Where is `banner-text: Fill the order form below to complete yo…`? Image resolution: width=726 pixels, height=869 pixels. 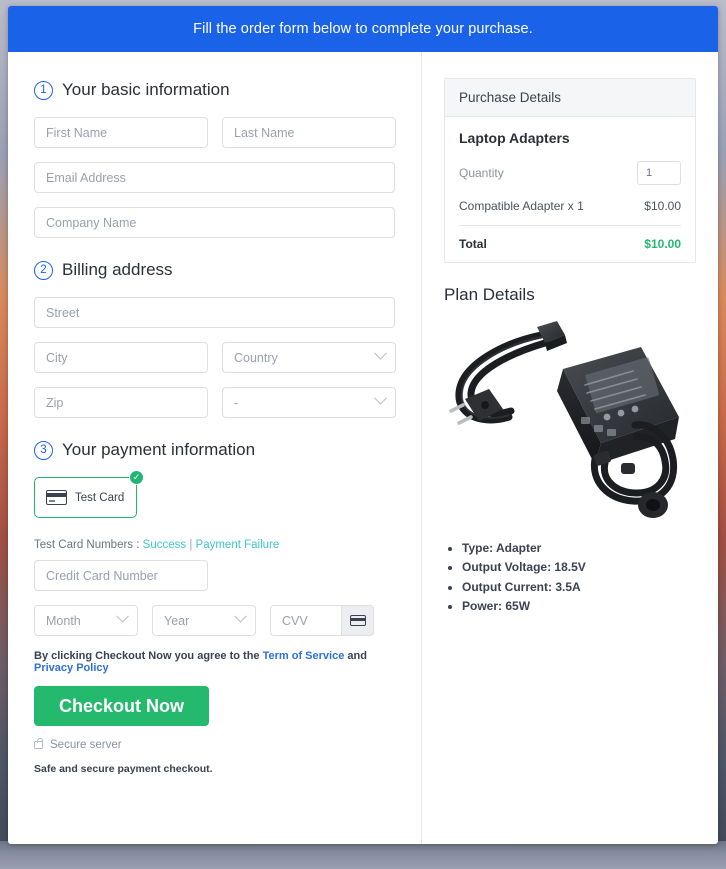 banner-text: Fill the order form below to complete yo… is located at coordinates (363, 29).